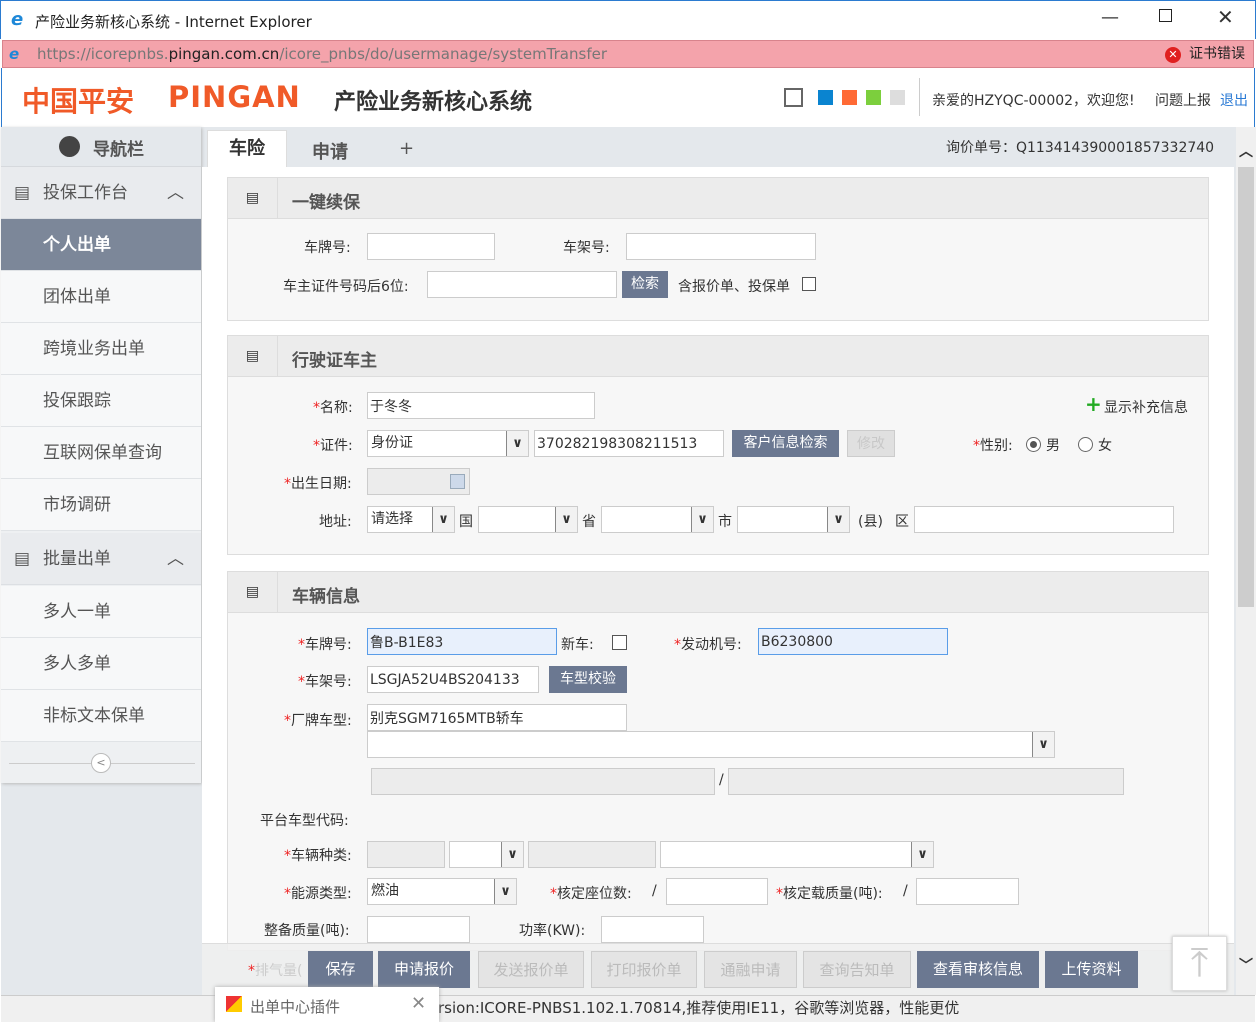 This screenshot has height=1022, width=1256. Describe the element at coordinates (462, 641) in the screenshot. I see `plate-input` at that location.